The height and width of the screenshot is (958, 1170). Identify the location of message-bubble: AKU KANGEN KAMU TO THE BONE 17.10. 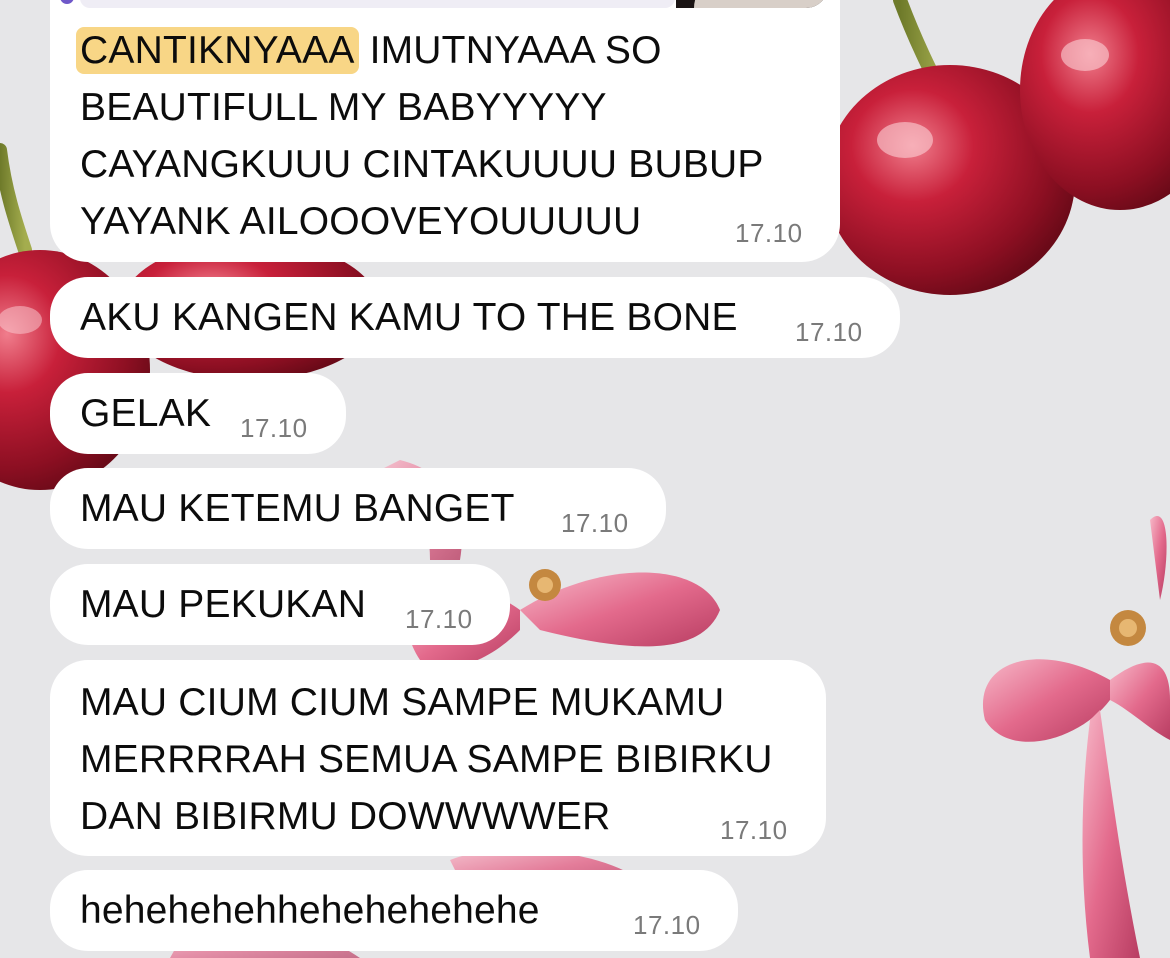
(475, 317).